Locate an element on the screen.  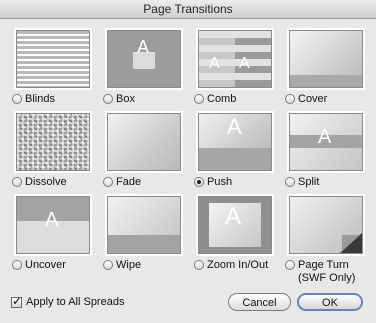
blinds-option: Blinds is located at coordinates (33, 99).